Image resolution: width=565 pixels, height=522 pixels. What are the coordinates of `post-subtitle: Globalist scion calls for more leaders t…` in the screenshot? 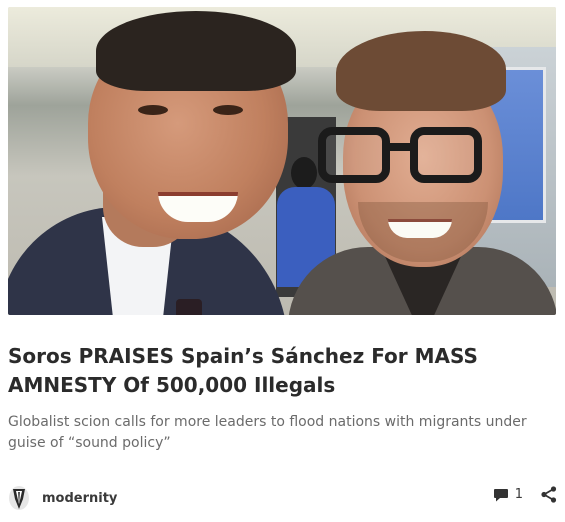 It's located at (267, 432).